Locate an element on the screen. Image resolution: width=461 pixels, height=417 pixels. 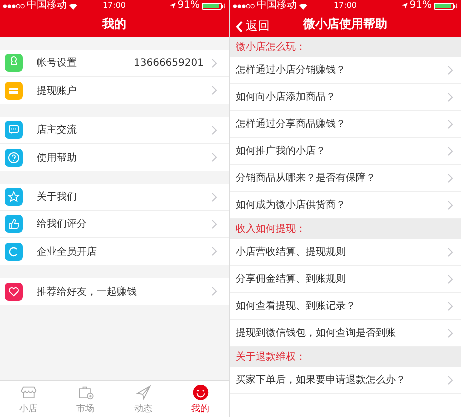
back-icon is located at coordinates (239, 26).